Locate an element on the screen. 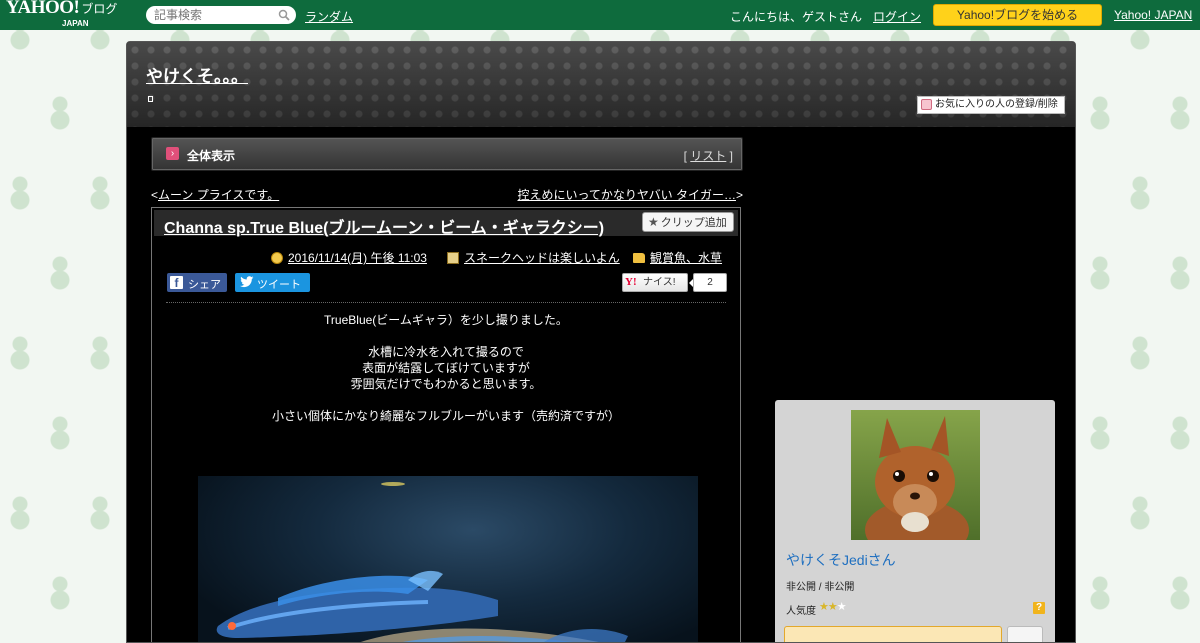  body-line: 水槽に冷水を入れて撮るので is located at coordinates (446, 352).